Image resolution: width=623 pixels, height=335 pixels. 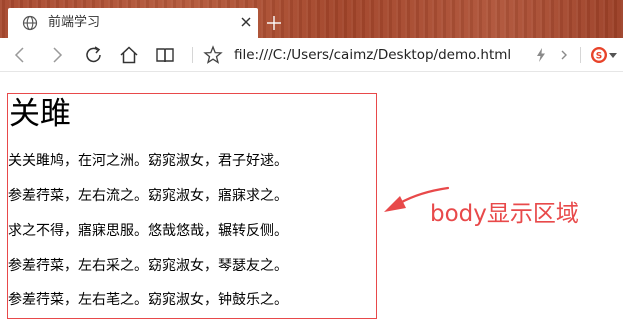 What do you see at coordinates (20, 55) in the screenshot?
I see `arrow-left-icon` at bounding box center [20, 55].